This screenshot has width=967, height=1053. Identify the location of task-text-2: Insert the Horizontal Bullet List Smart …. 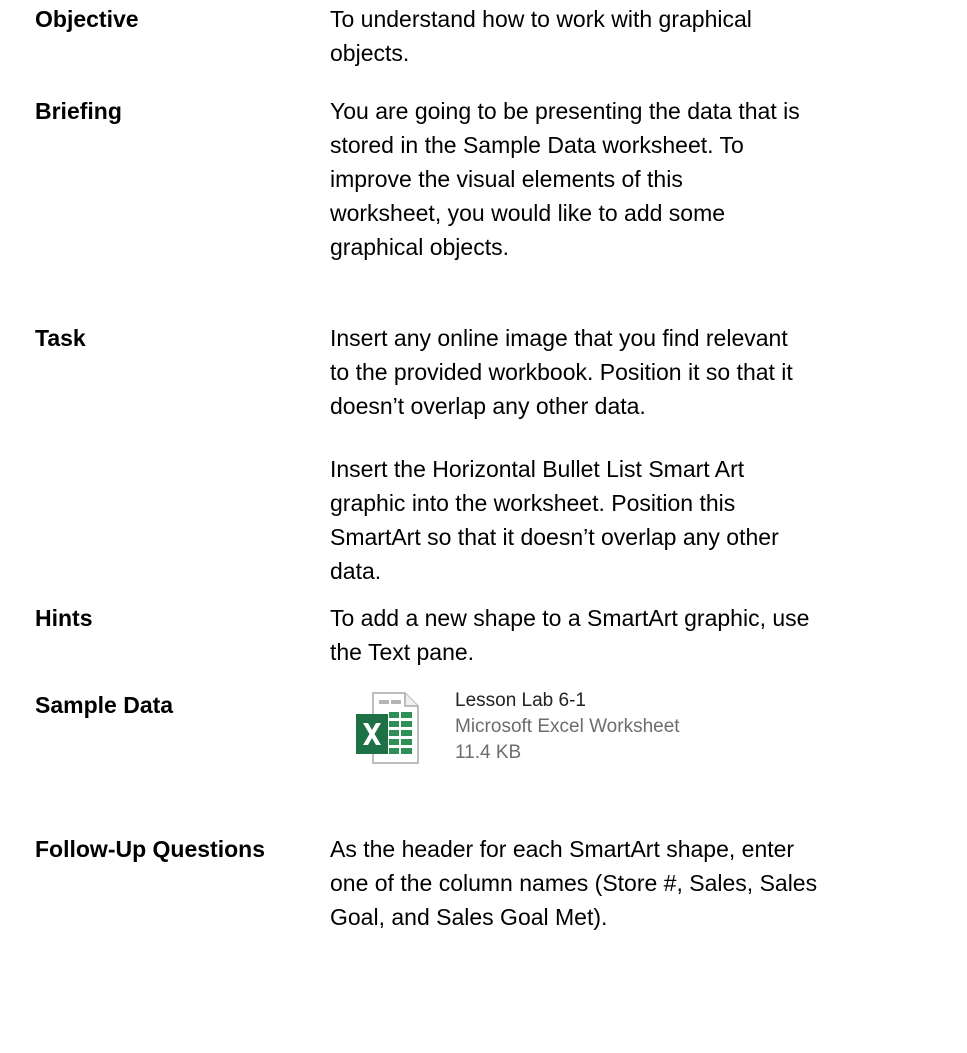
(554, 520).